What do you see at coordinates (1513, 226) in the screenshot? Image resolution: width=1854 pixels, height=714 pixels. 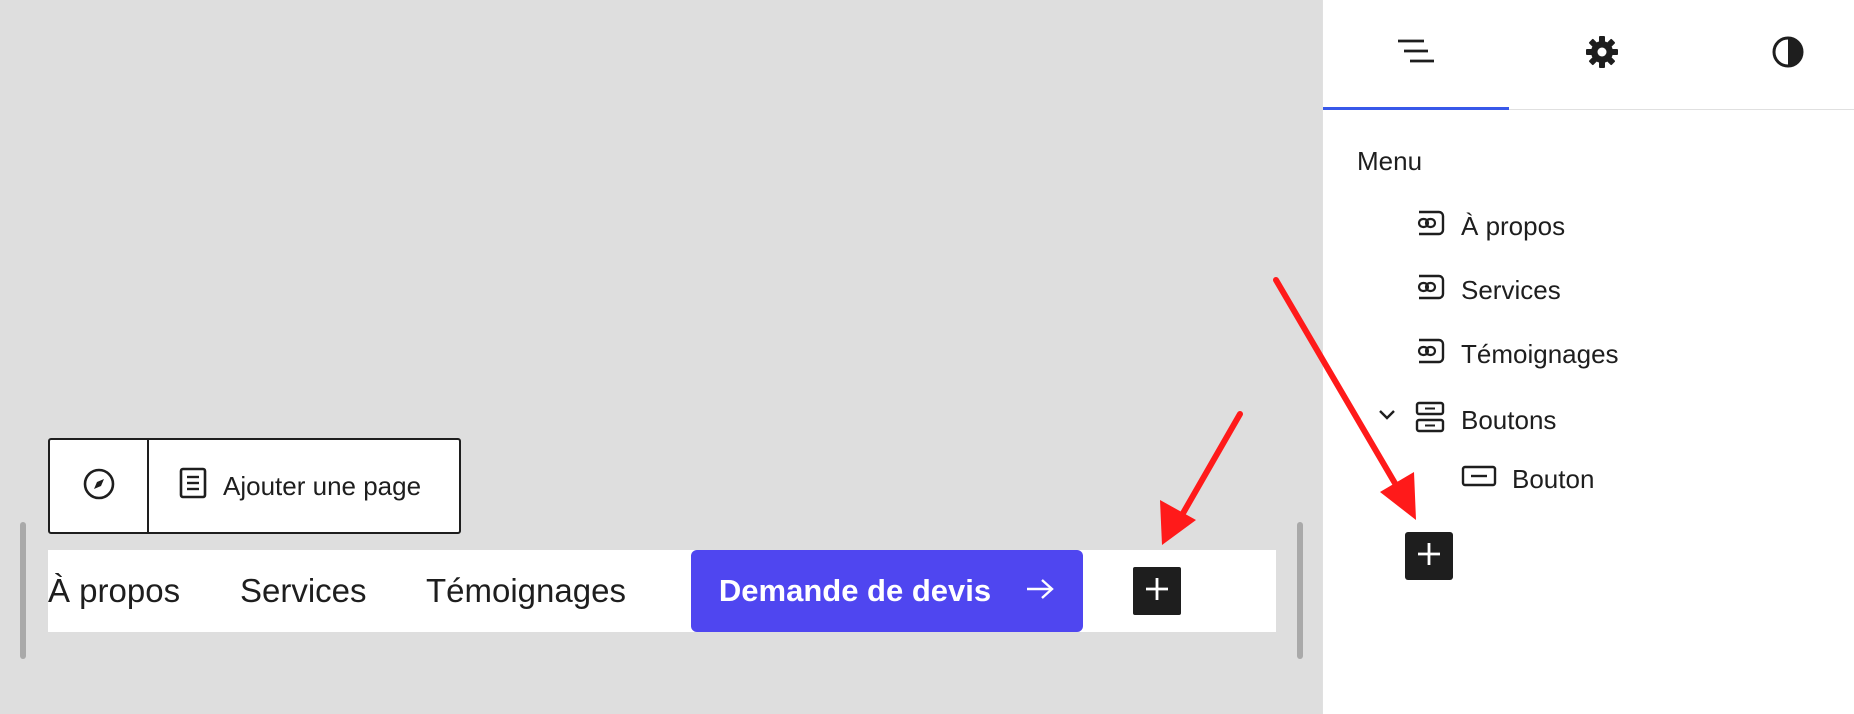 I see `tree-item-label: À propos` at bounding box center [1513, 226].